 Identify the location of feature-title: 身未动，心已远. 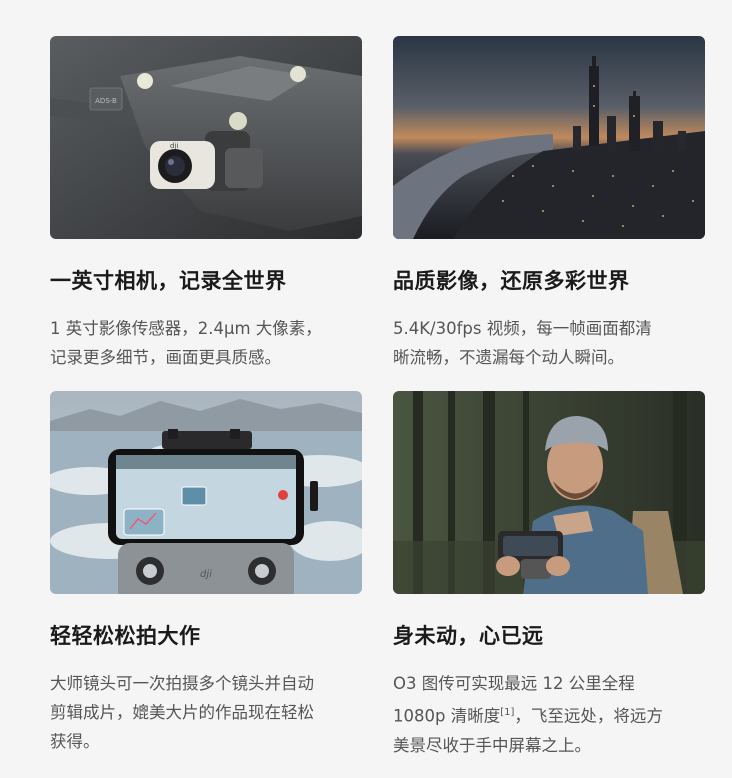
(468, 636).